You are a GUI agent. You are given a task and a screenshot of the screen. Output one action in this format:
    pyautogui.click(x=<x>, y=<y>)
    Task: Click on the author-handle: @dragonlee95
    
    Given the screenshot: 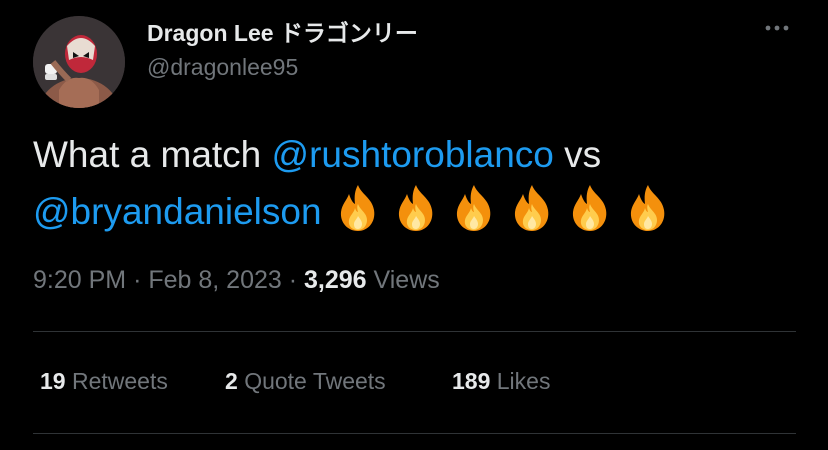 What is the action you would take?
    pyautogui.click(x=222, y=67)
    